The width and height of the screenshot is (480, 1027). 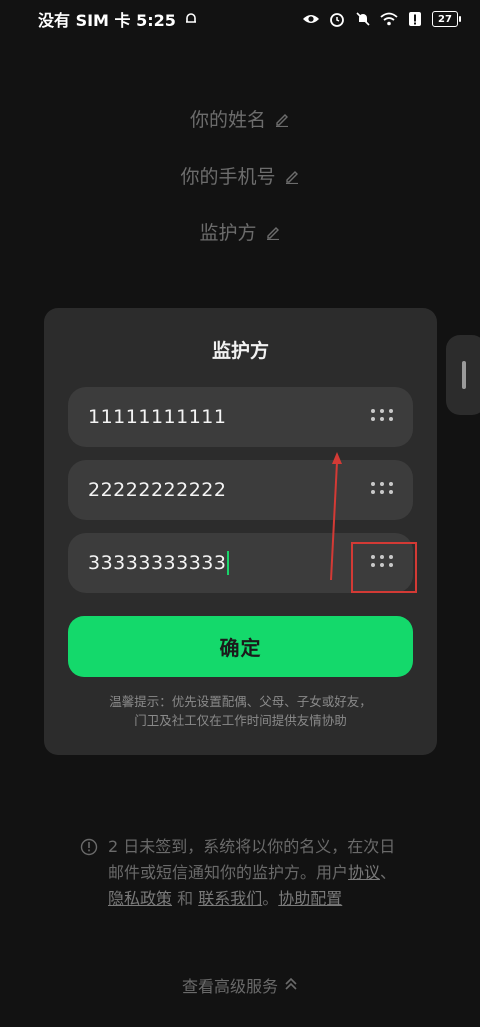 I want to click on guardian-field: 监护方, so click(x=240, y=231).